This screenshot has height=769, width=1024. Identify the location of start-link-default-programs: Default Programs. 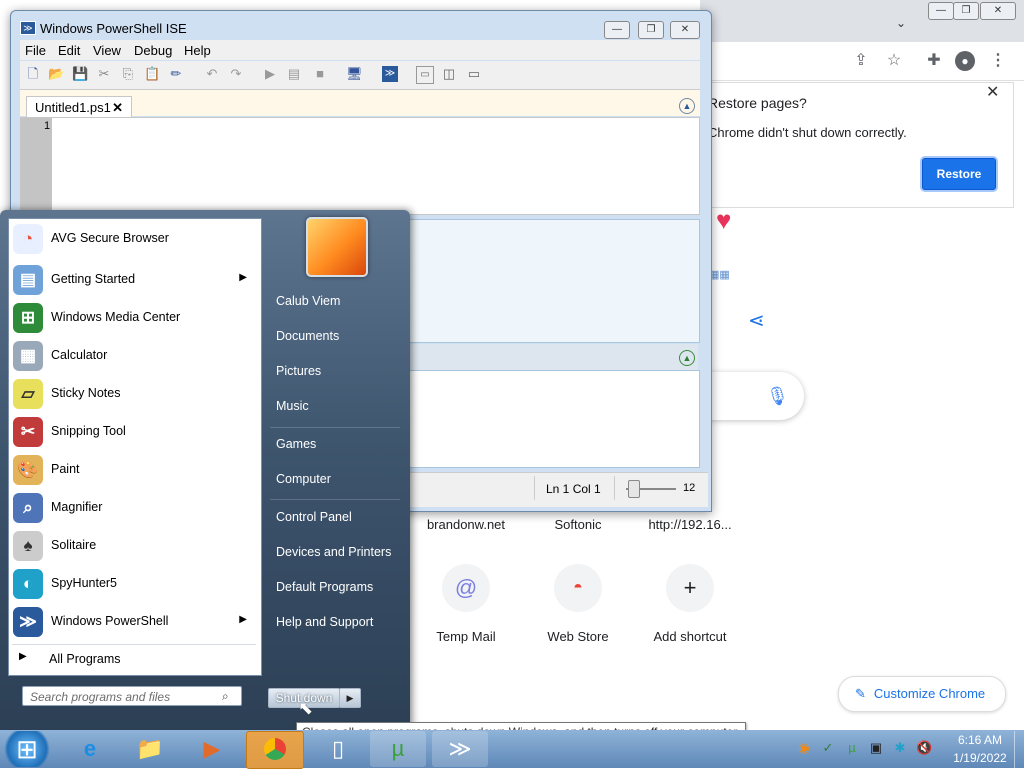
(324, 587).